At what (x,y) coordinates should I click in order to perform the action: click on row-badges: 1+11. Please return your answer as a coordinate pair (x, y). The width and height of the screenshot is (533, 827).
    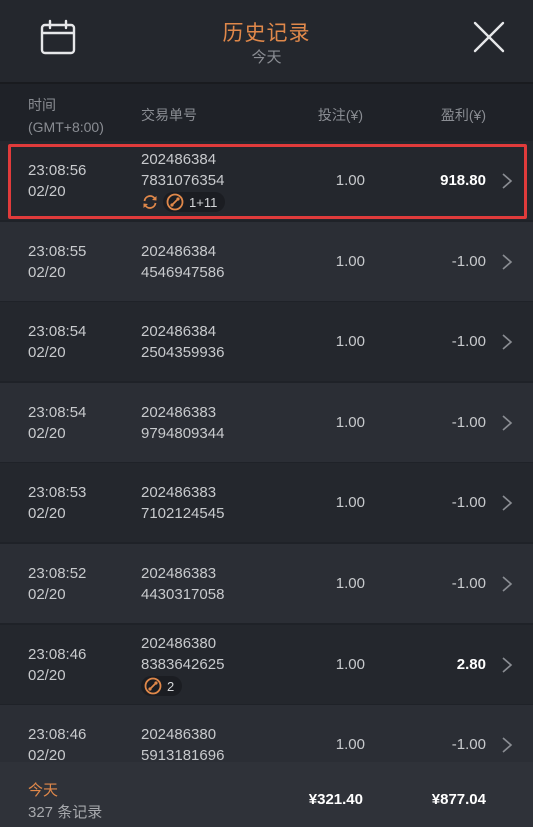
    Looking at the image, I should click on (183, 202).